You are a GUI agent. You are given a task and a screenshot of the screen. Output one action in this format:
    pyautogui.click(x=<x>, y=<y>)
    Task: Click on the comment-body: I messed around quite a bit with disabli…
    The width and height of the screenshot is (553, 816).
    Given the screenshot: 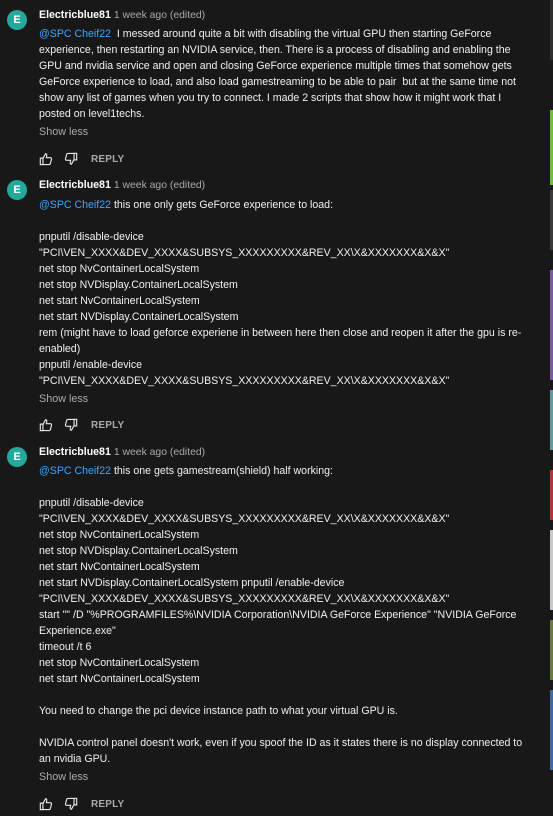 What is the action you would take?
    pyautogui.click(x=279, y=74)
    